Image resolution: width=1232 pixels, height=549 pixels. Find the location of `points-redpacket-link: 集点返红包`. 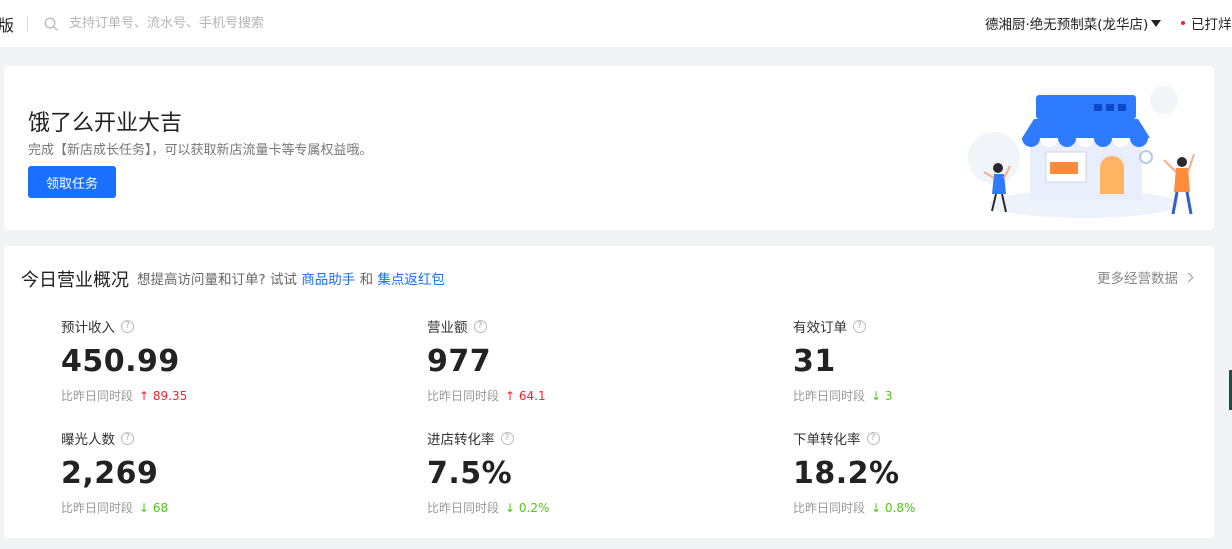

points-redpacket-link: 集点返红包 is located at coordinates (411, 280).